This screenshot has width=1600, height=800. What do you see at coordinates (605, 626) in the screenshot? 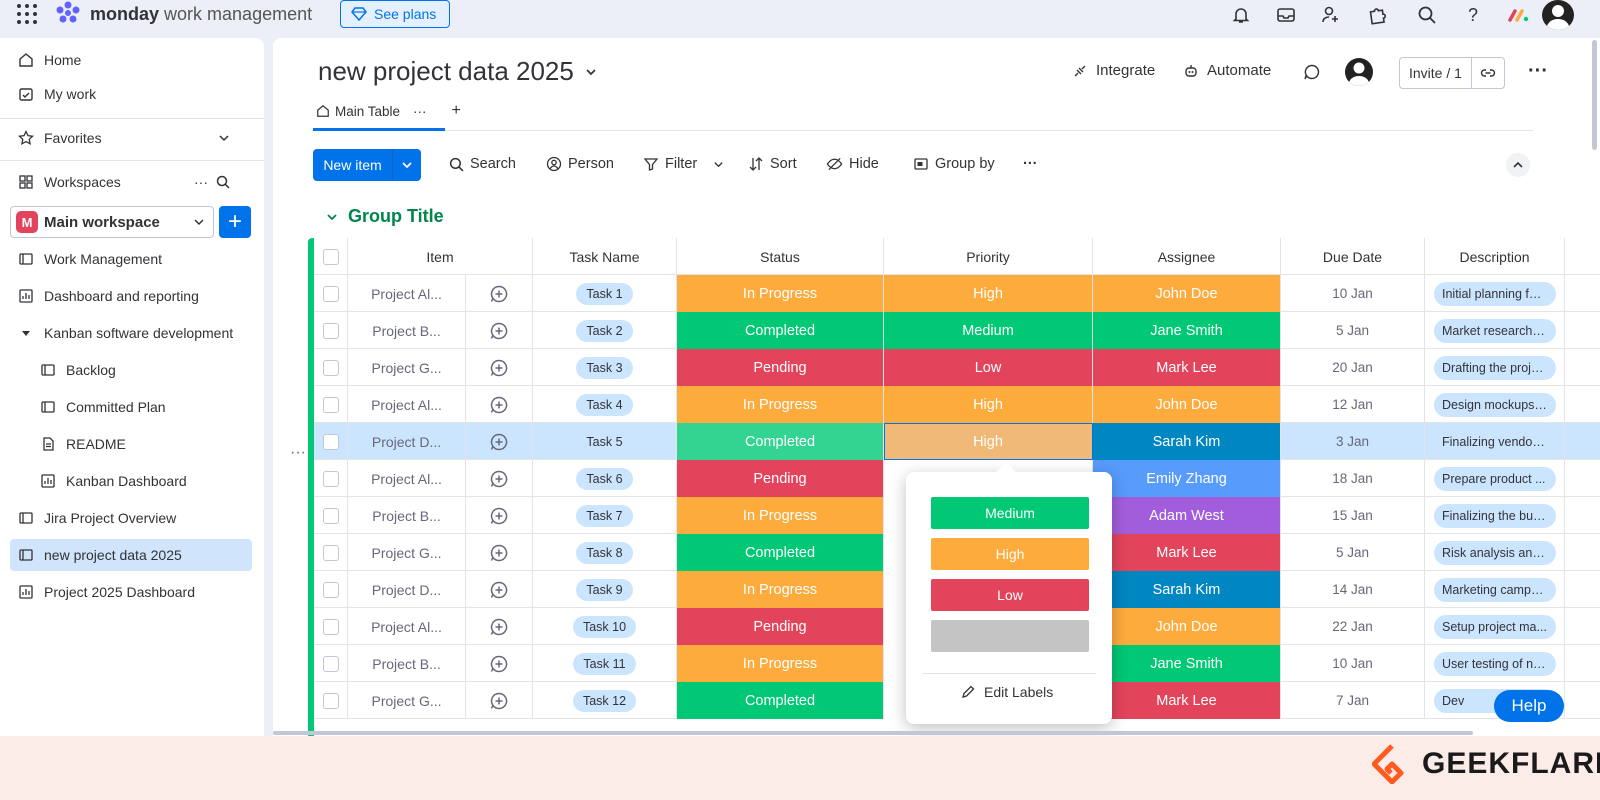
I see `task-name-cell: Task 10` at bounding box center [605, 626].